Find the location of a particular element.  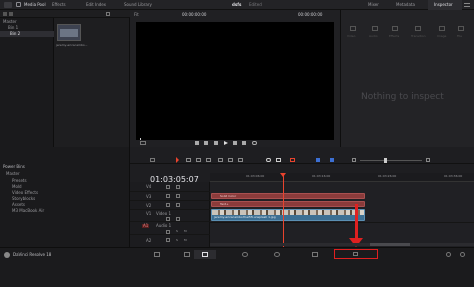

viewer-mode-icon is located at coordinates (143, 143).